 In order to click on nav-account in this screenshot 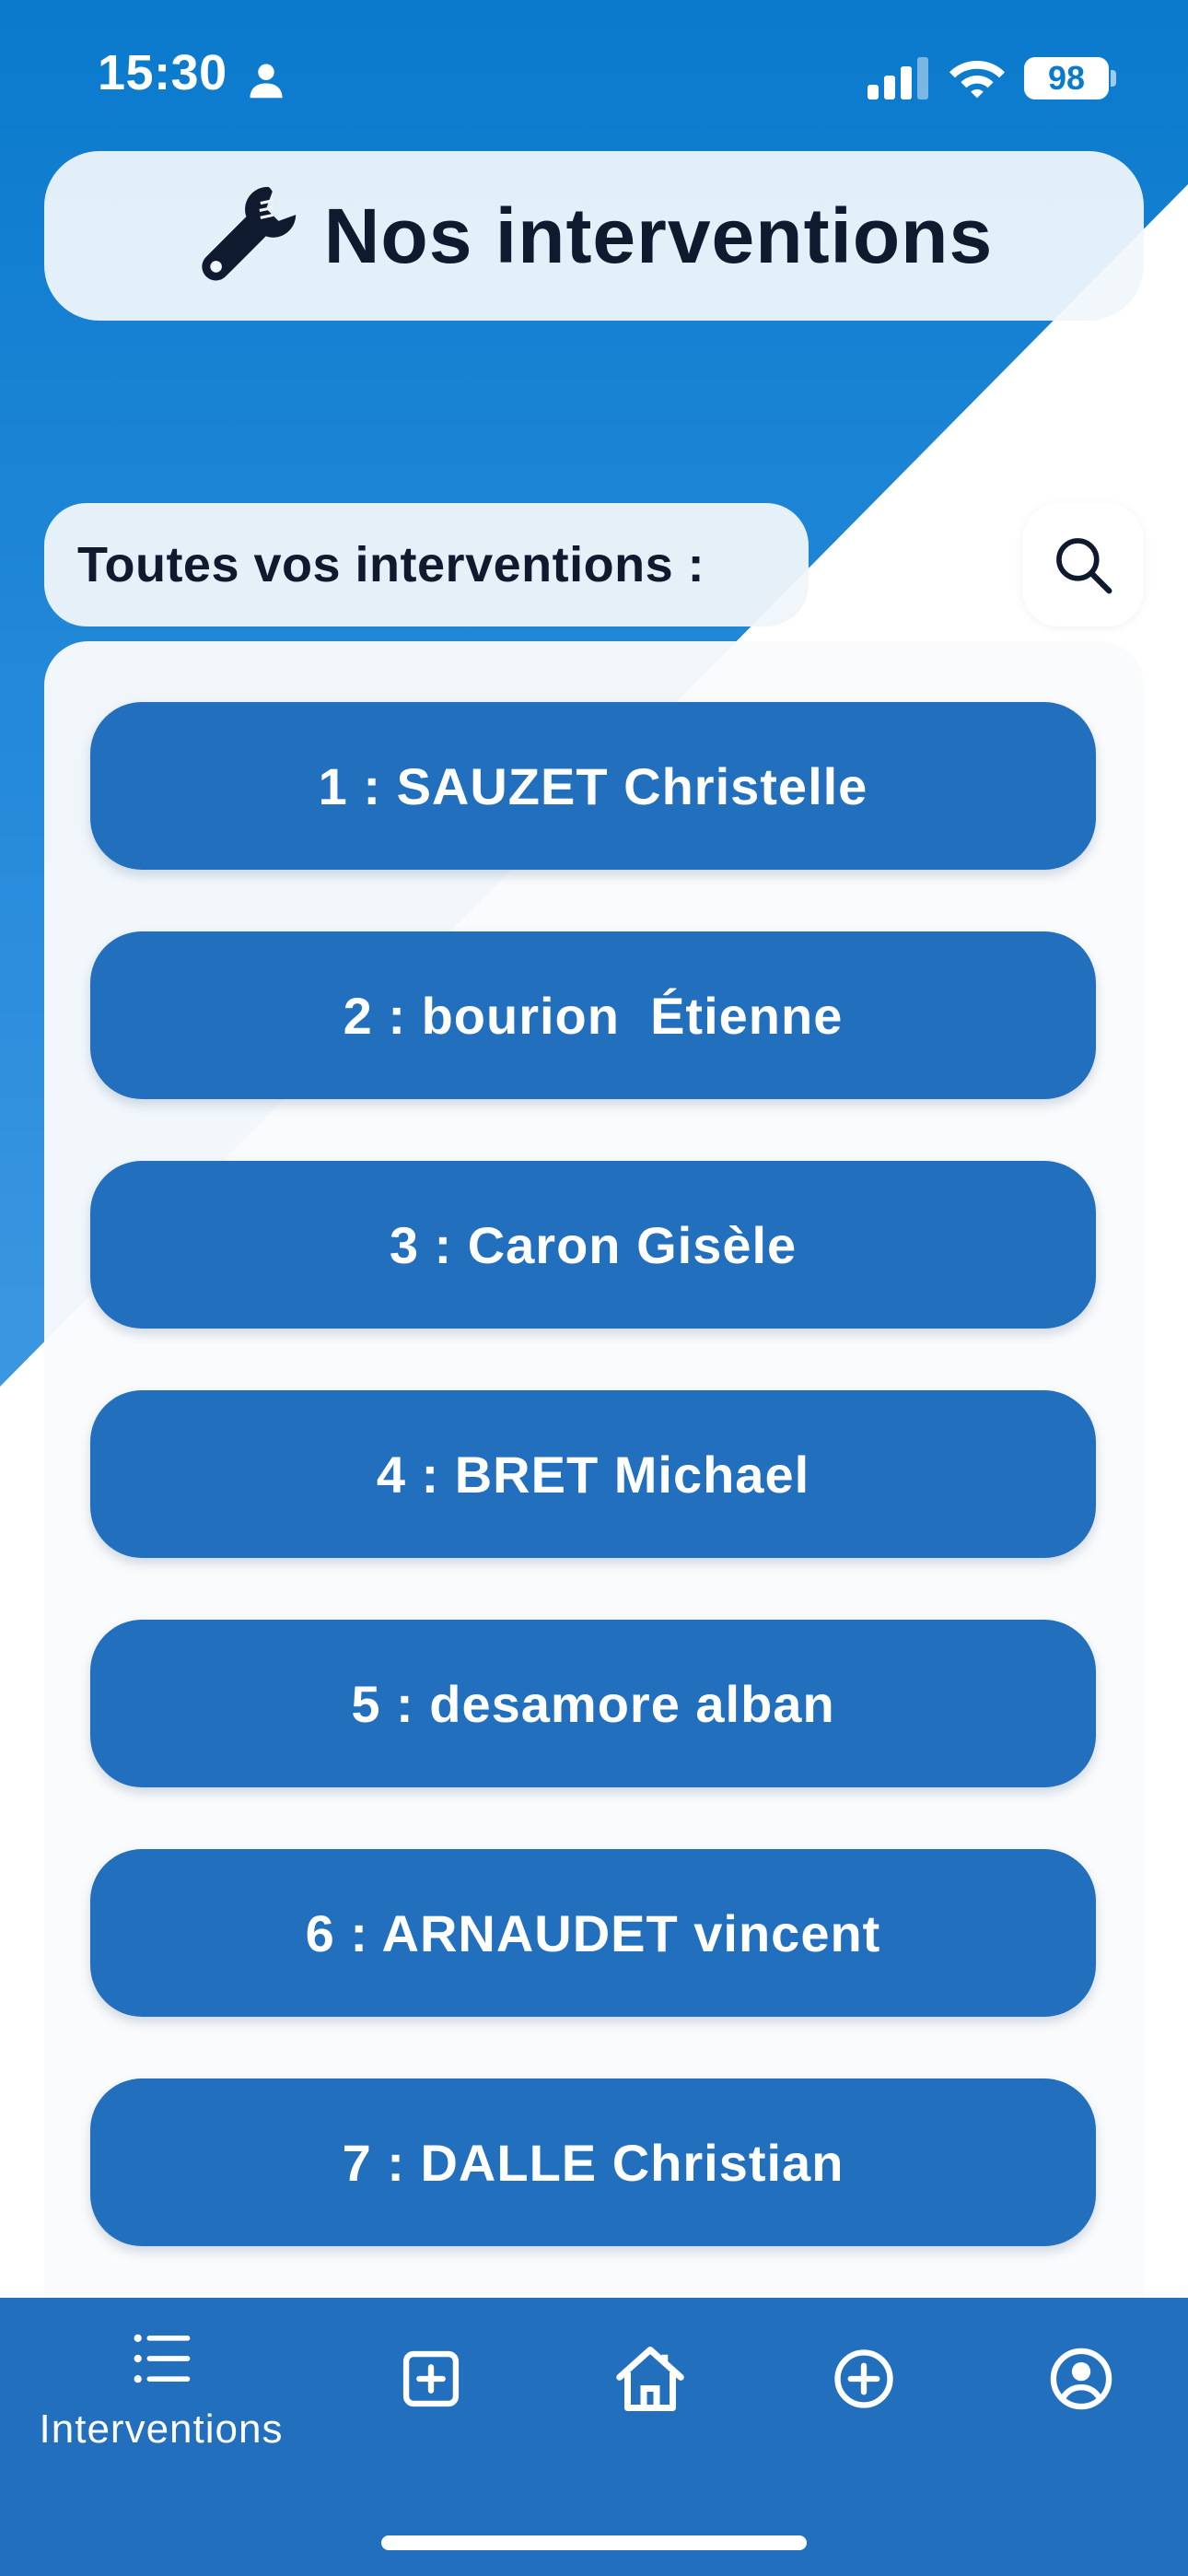, I will do `click(1081, 2379)`.